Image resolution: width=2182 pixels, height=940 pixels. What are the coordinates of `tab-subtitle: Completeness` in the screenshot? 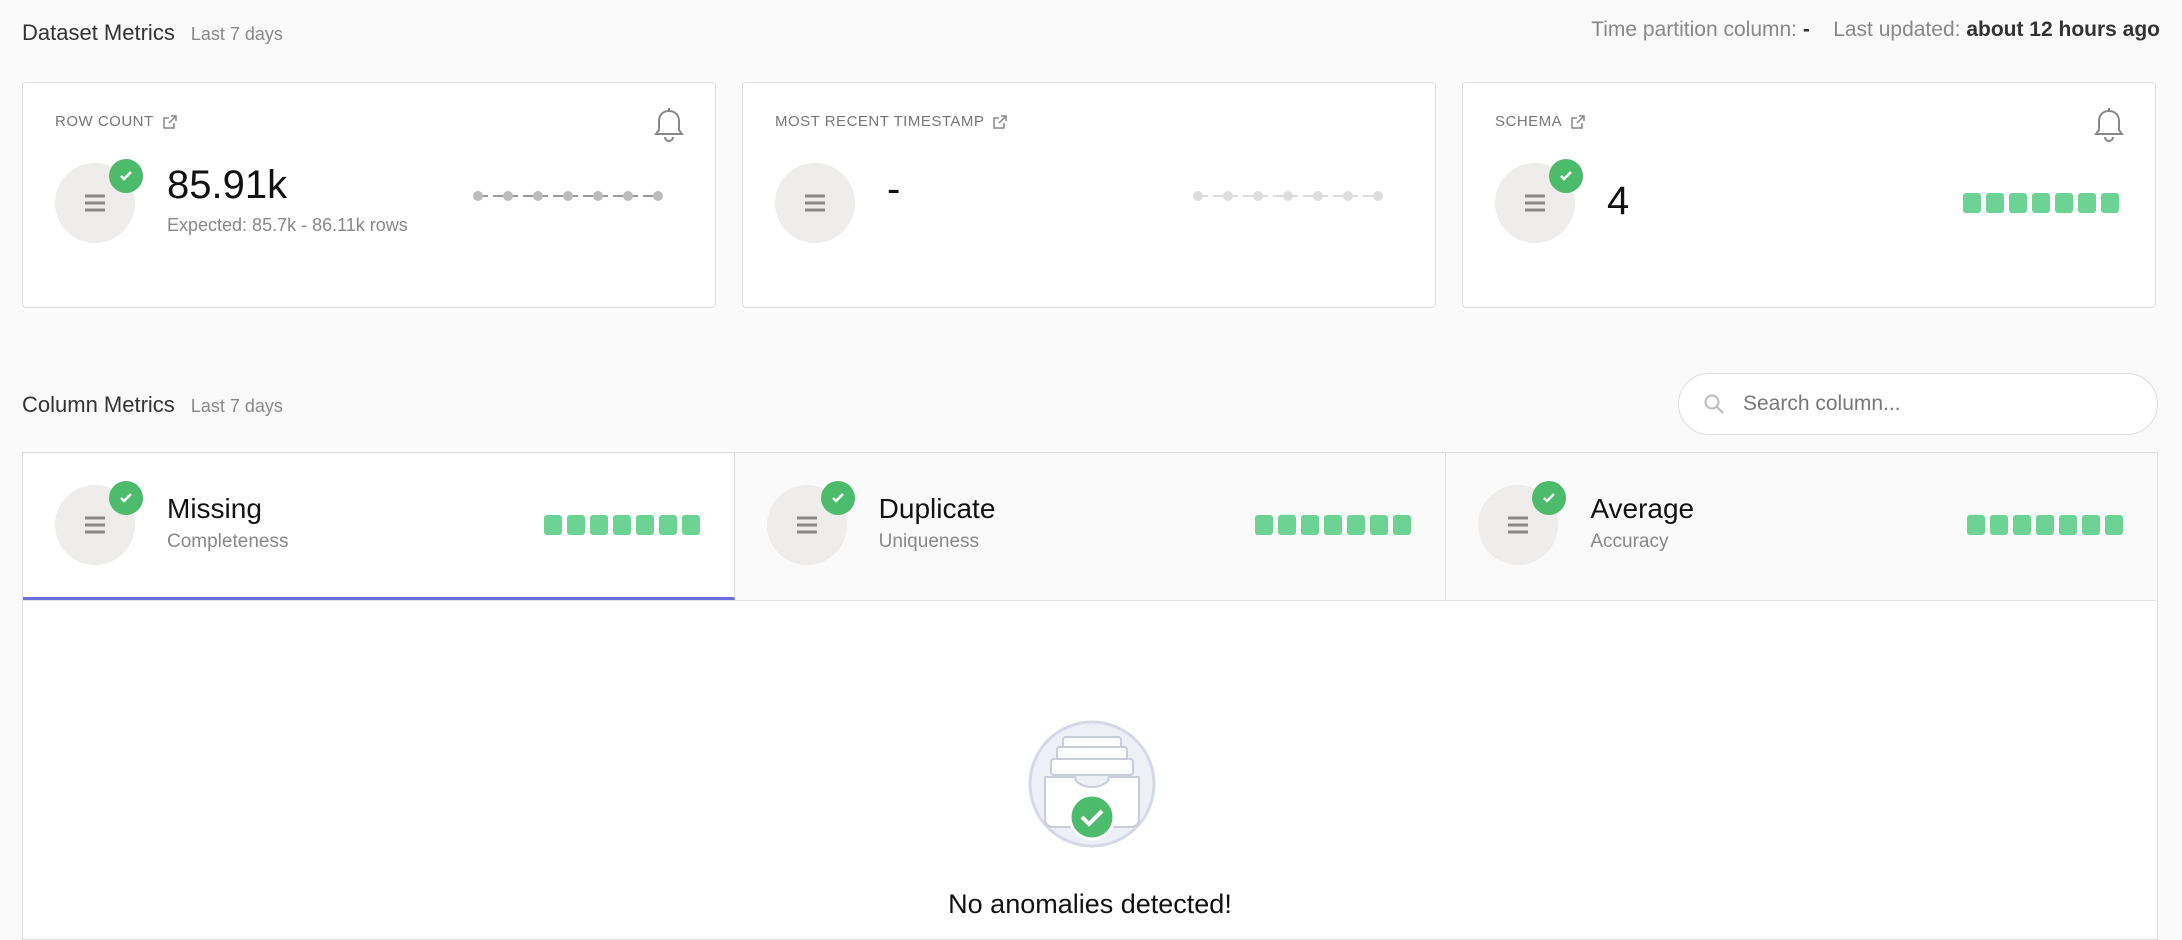 It's located at (228, 541).